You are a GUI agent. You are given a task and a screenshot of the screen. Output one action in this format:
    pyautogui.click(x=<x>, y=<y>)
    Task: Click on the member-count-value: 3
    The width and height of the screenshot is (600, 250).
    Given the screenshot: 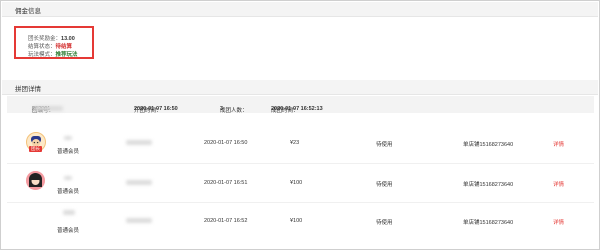 What is the action you would take?
    pyautogui.click(x=222, y=109)
    